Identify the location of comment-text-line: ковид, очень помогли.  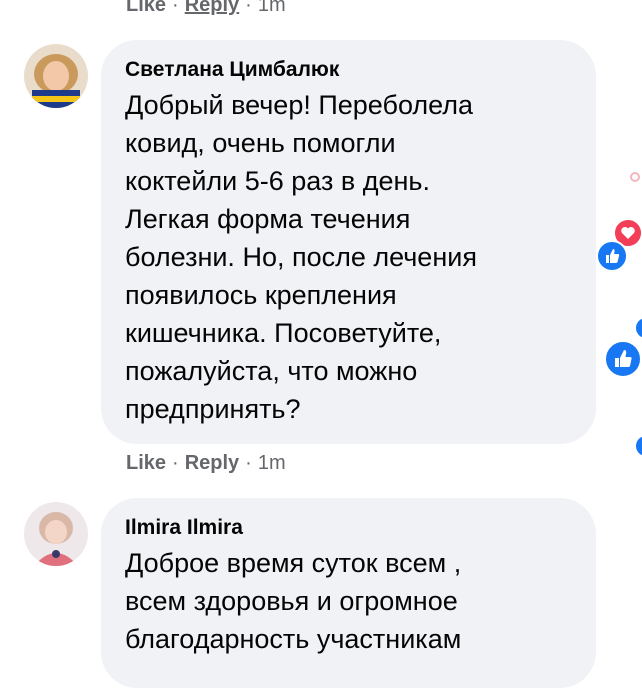
(260, 143).